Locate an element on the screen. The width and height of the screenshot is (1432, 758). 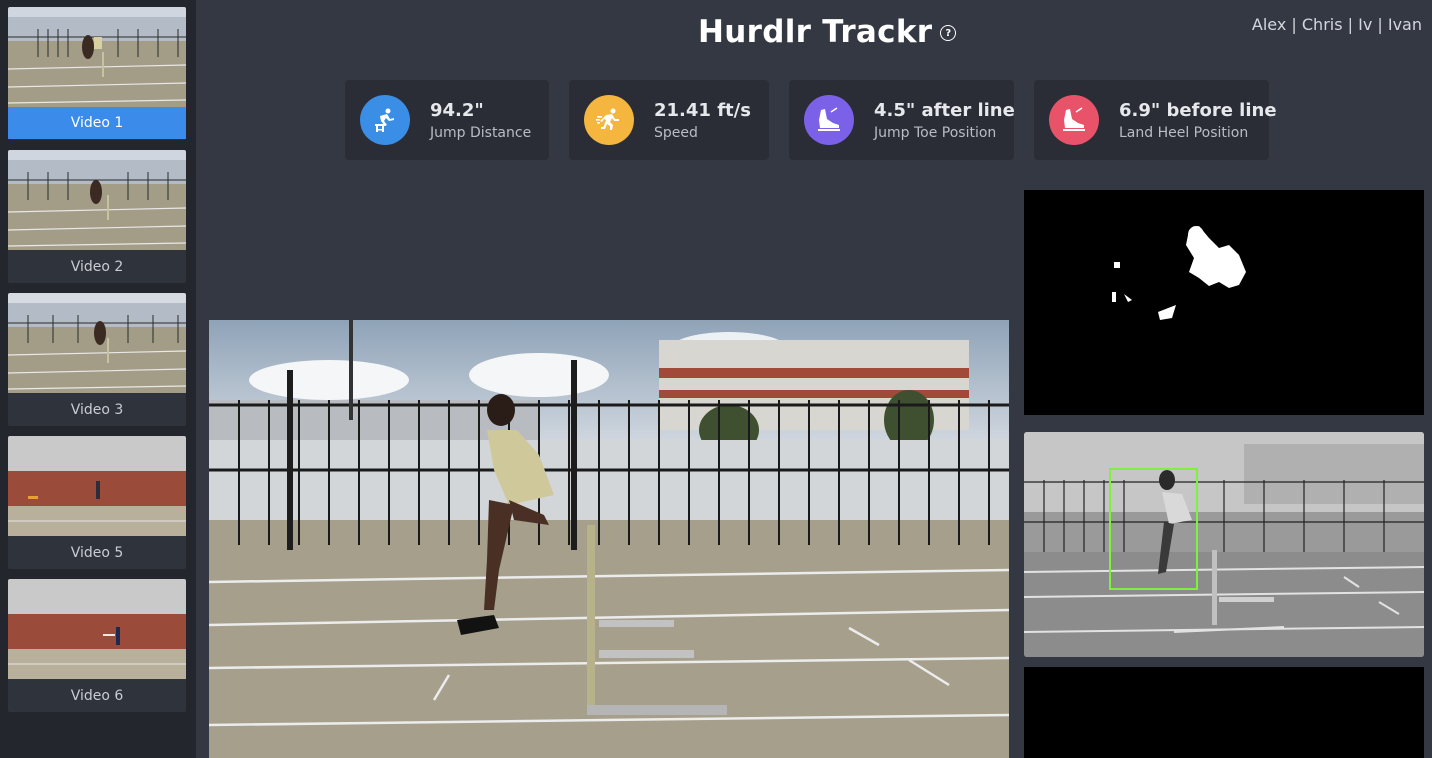
video-label: Video 1 is located at coordinates (97, 123).